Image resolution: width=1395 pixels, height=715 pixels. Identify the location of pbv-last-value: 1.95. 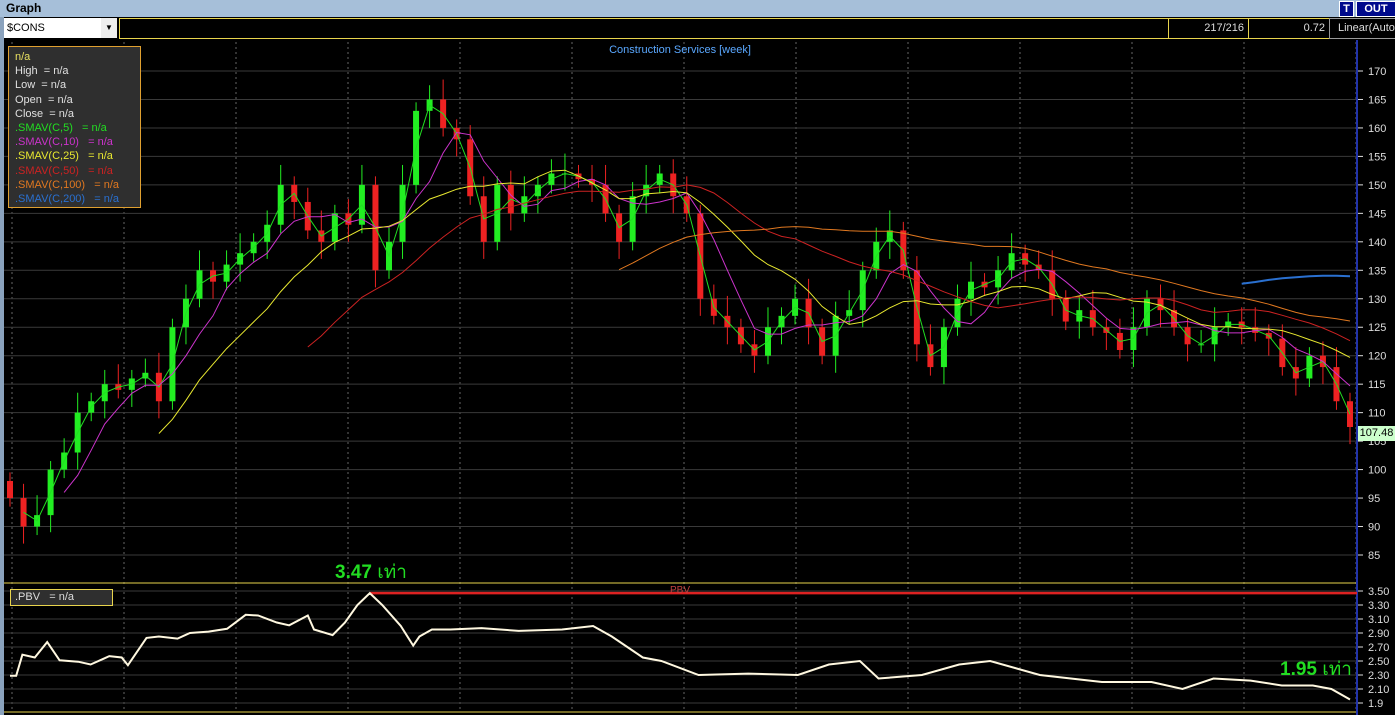
(1298, 669).